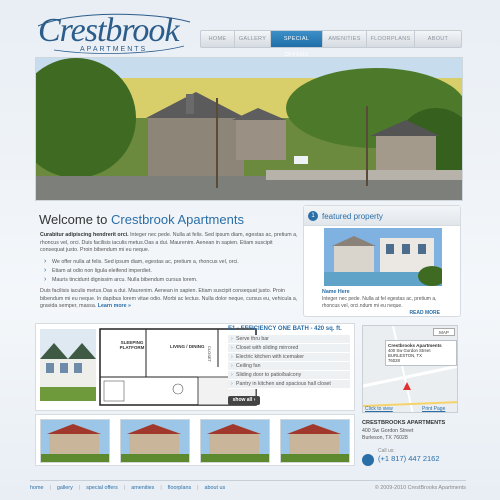 The image size is (500, 500). I want to click on floorplan-title: E1 - EFFICIENCY ONE BATH - 420 sq. ft., so click(285, 329).